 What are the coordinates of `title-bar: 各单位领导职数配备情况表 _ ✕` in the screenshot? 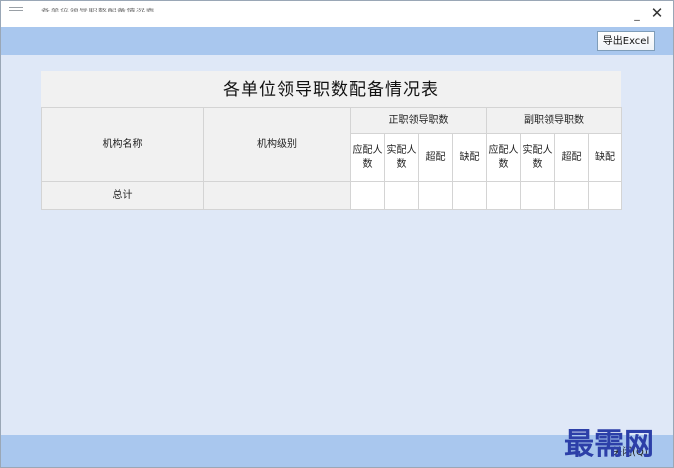 It's located at (337, 14).